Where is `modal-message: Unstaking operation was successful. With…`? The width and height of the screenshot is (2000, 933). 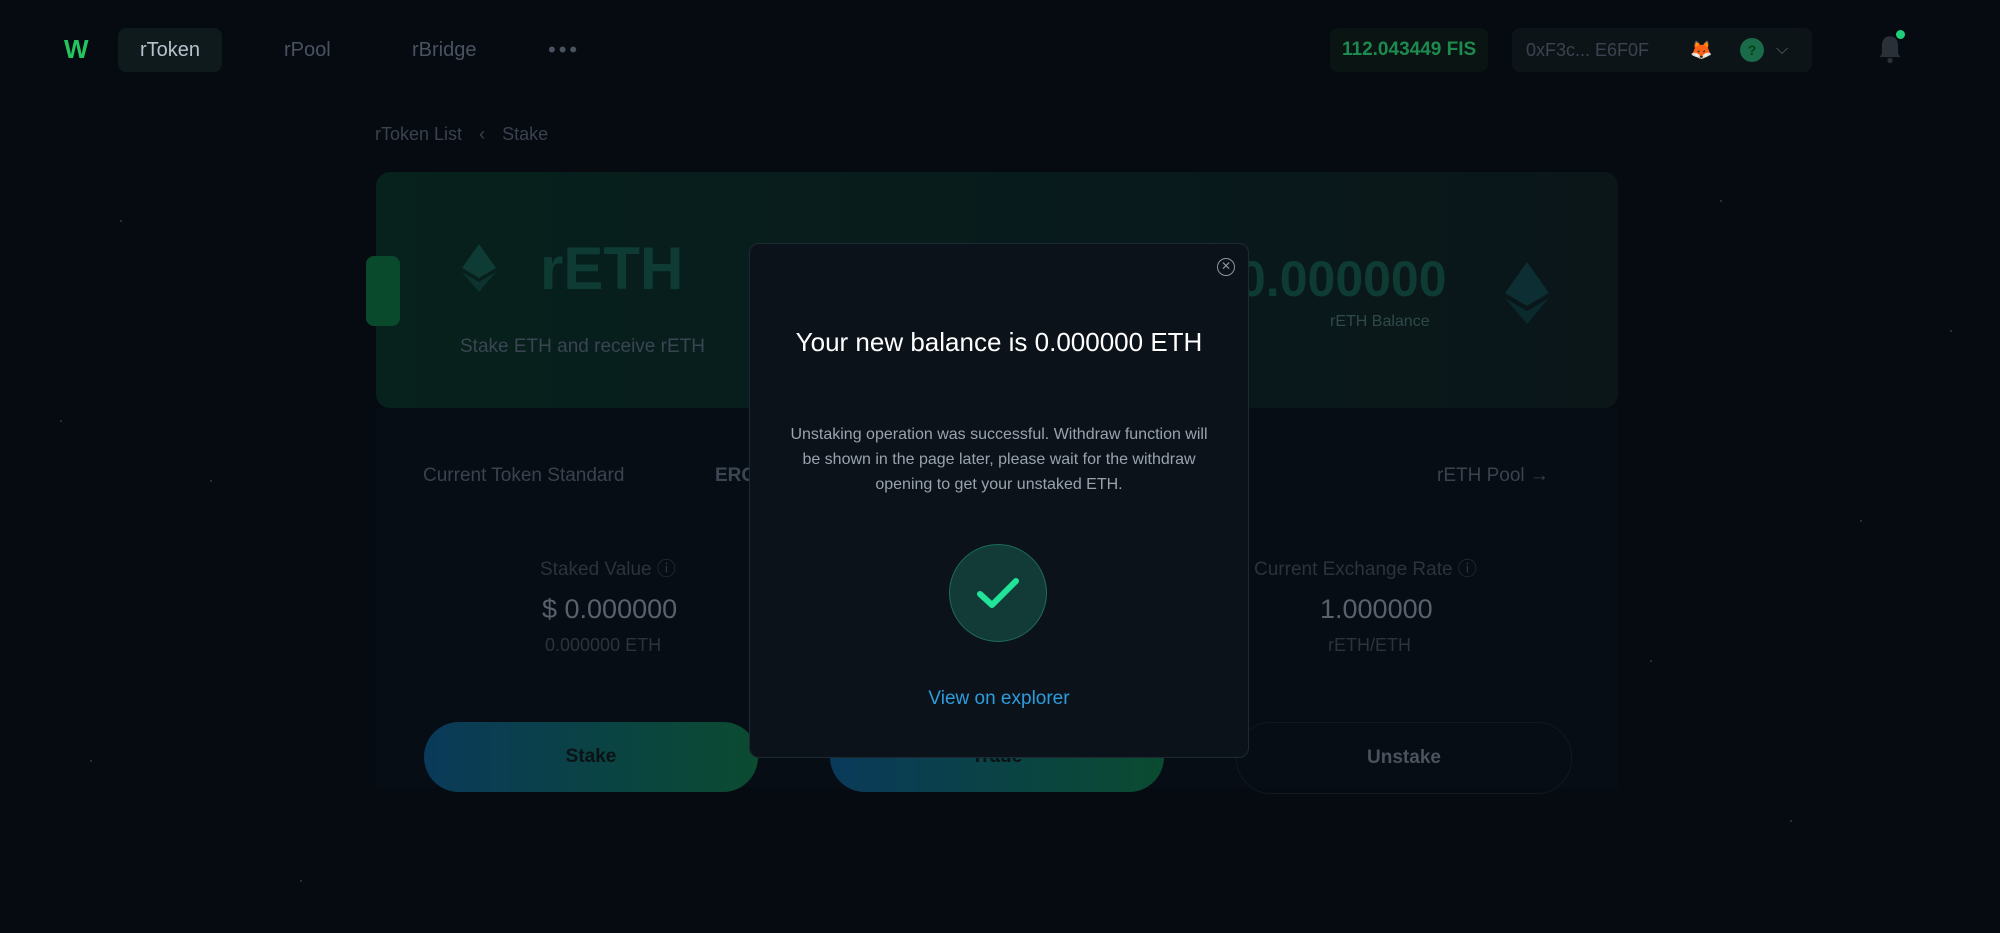
modal-message: Unstaking operation was successful. With… is located at coordinates (999, 459).